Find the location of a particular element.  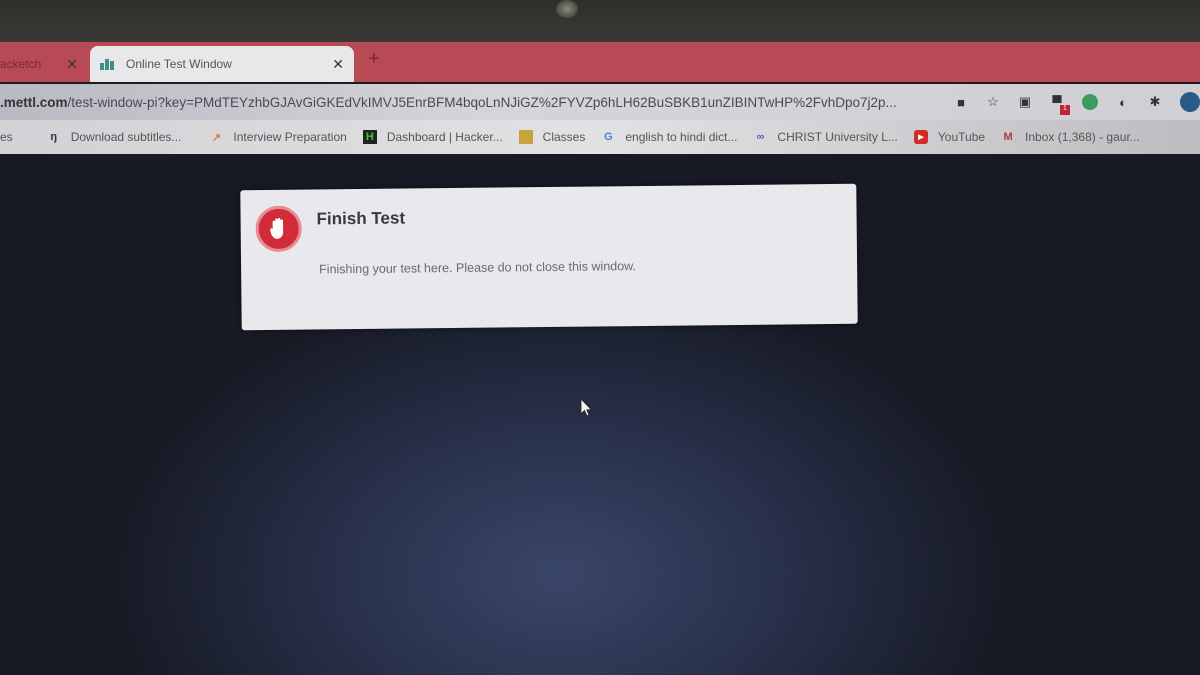

bookmark-item: Classes is located at coordinates (552, 137).